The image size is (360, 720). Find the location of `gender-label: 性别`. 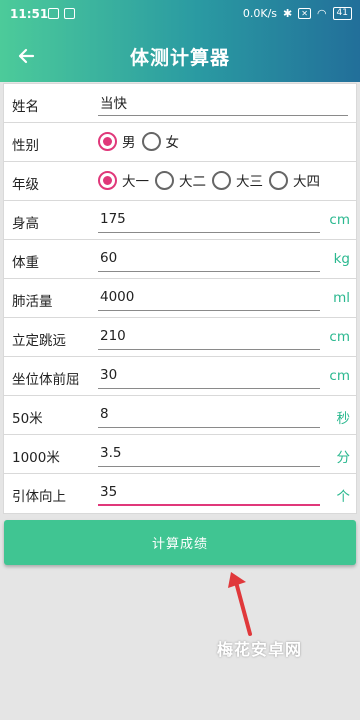

gender-label: 性别 is located at coordinates (25, 146).